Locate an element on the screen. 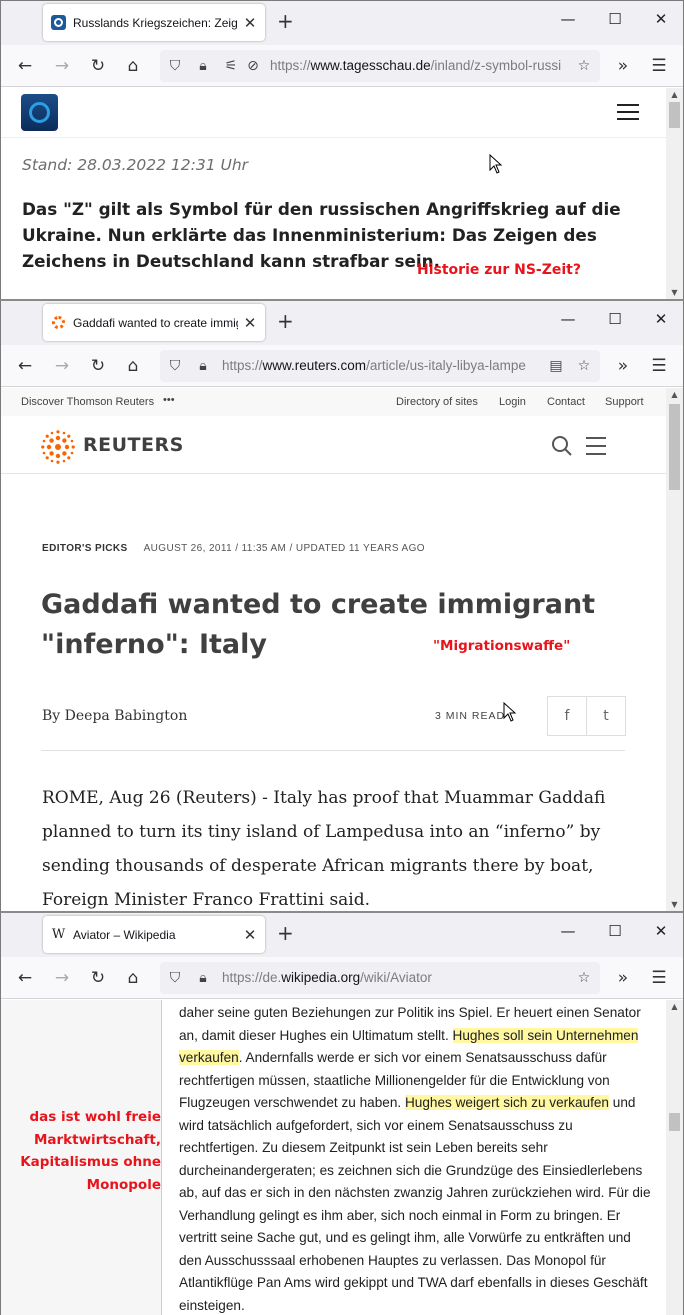 The image size is (684, 1315). reuters-logo-icon is located at coordinates (58, 447).